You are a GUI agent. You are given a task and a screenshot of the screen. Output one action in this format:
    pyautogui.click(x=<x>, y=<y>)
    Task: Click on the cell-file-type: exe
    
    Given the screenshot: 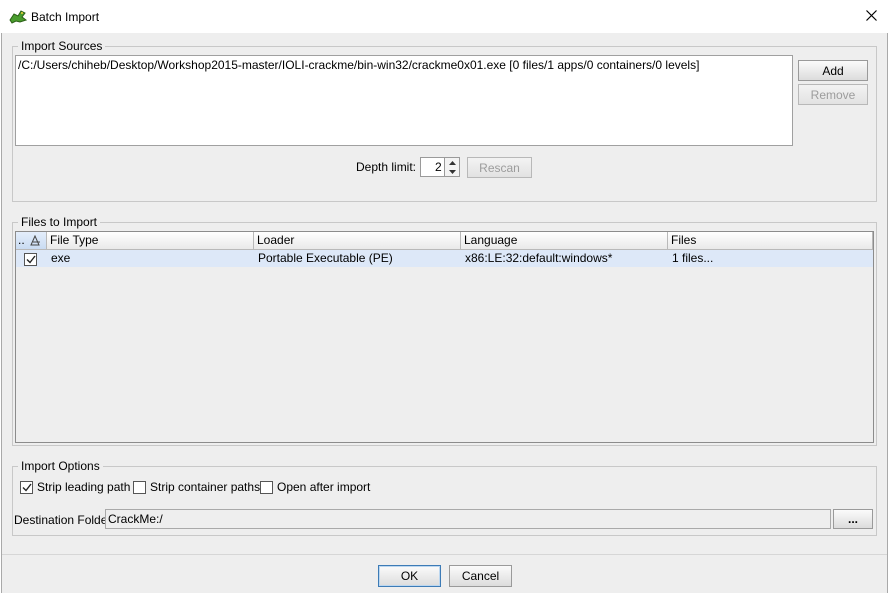 What is the action you would take?
    pyautogui.click(x=61, y=258)
    